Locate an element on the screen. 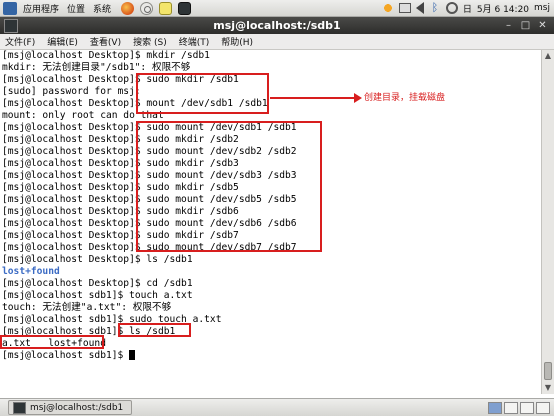  calendar-day-label: 日 is located at coordinates (467, 8).